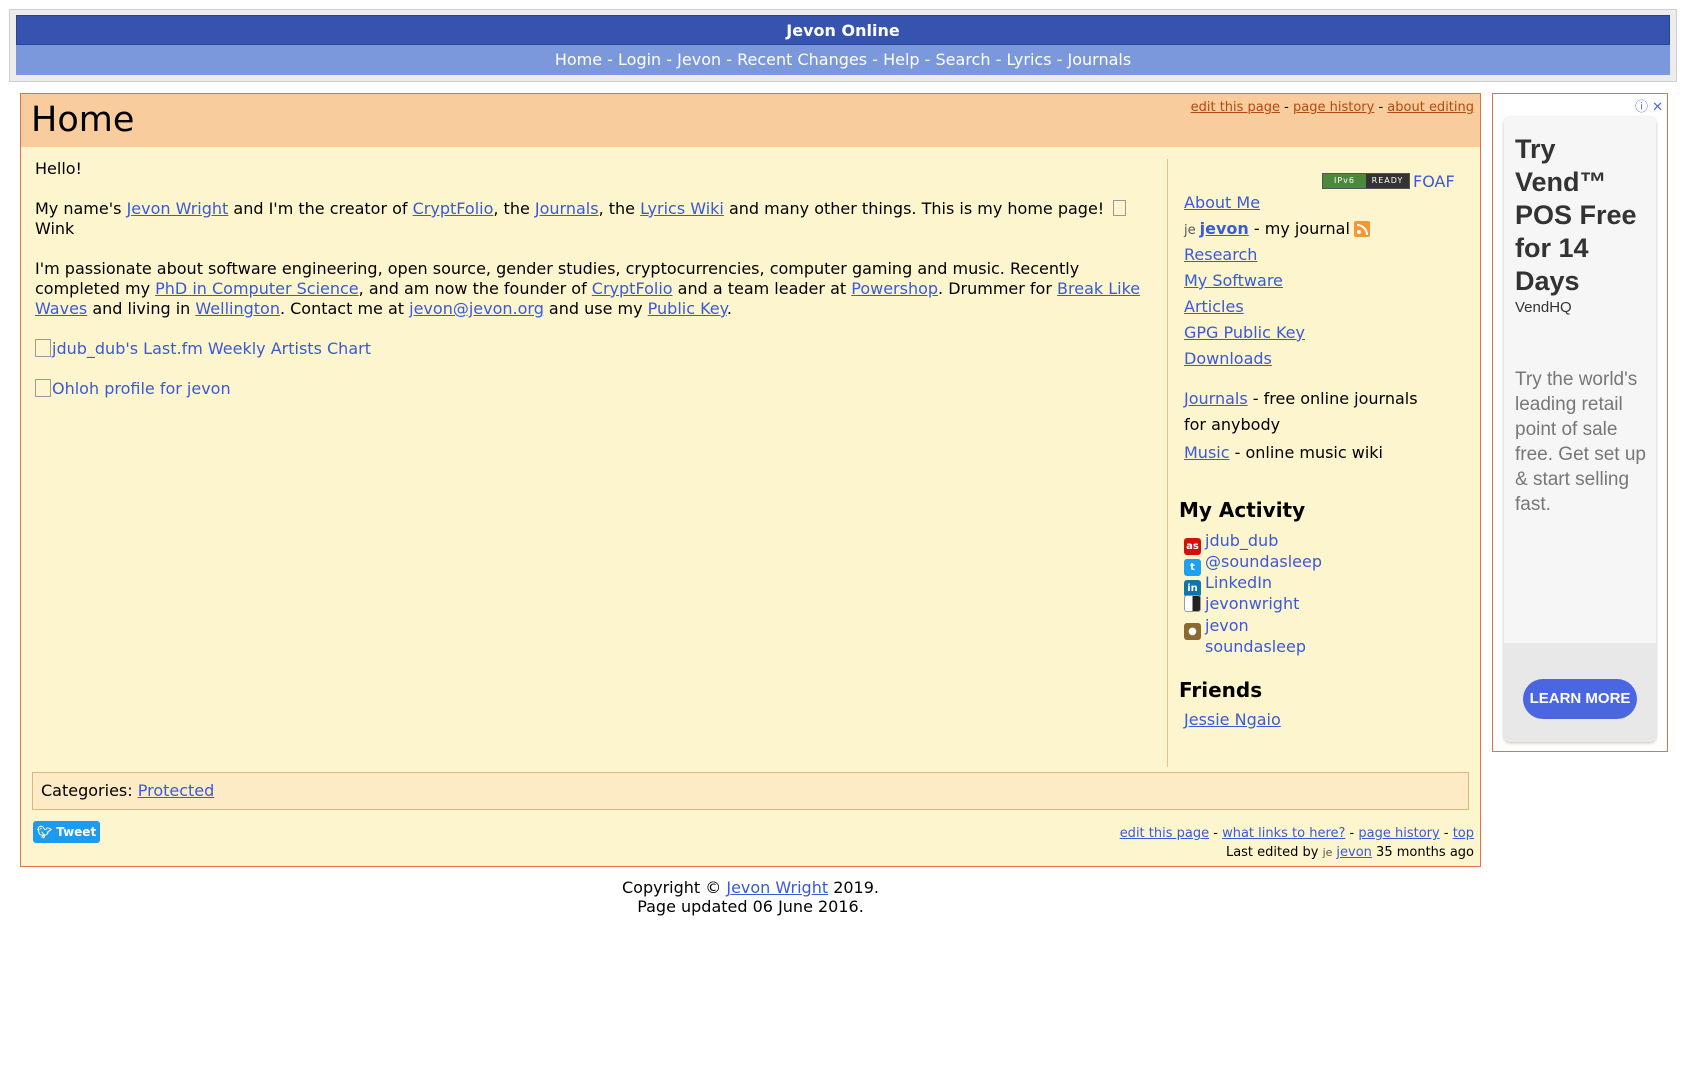  Describe the element at coordinates (257, 288) in the screenshot. I see `phd-link: PhD in Computer Science` at that location.